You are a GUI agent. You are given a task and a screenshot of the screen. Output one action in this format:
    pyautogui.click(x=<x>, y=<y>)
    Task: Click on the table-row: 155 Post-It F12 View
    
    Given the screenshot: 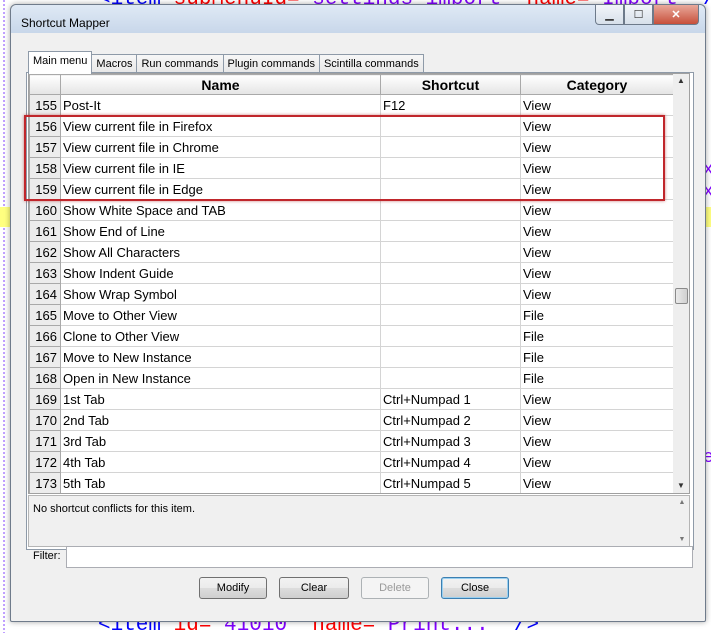 What is the action you would take?
    pyautogui.click(x=351, y=105)
    